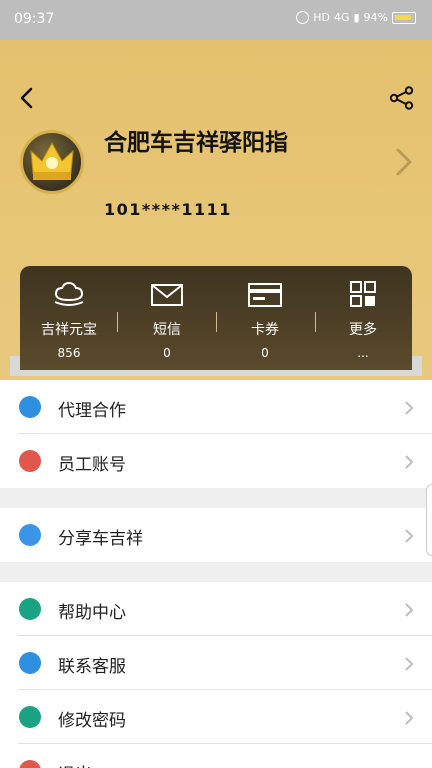  I want to click on logout-icon, so click(30, 764).